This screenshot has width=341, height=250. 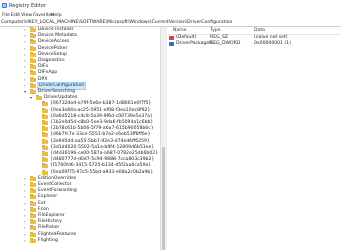 What do you see at coordinates (75, 209) in the screenshot?
I see `tree-item: › Fcon` at bounding box center [75, 209].